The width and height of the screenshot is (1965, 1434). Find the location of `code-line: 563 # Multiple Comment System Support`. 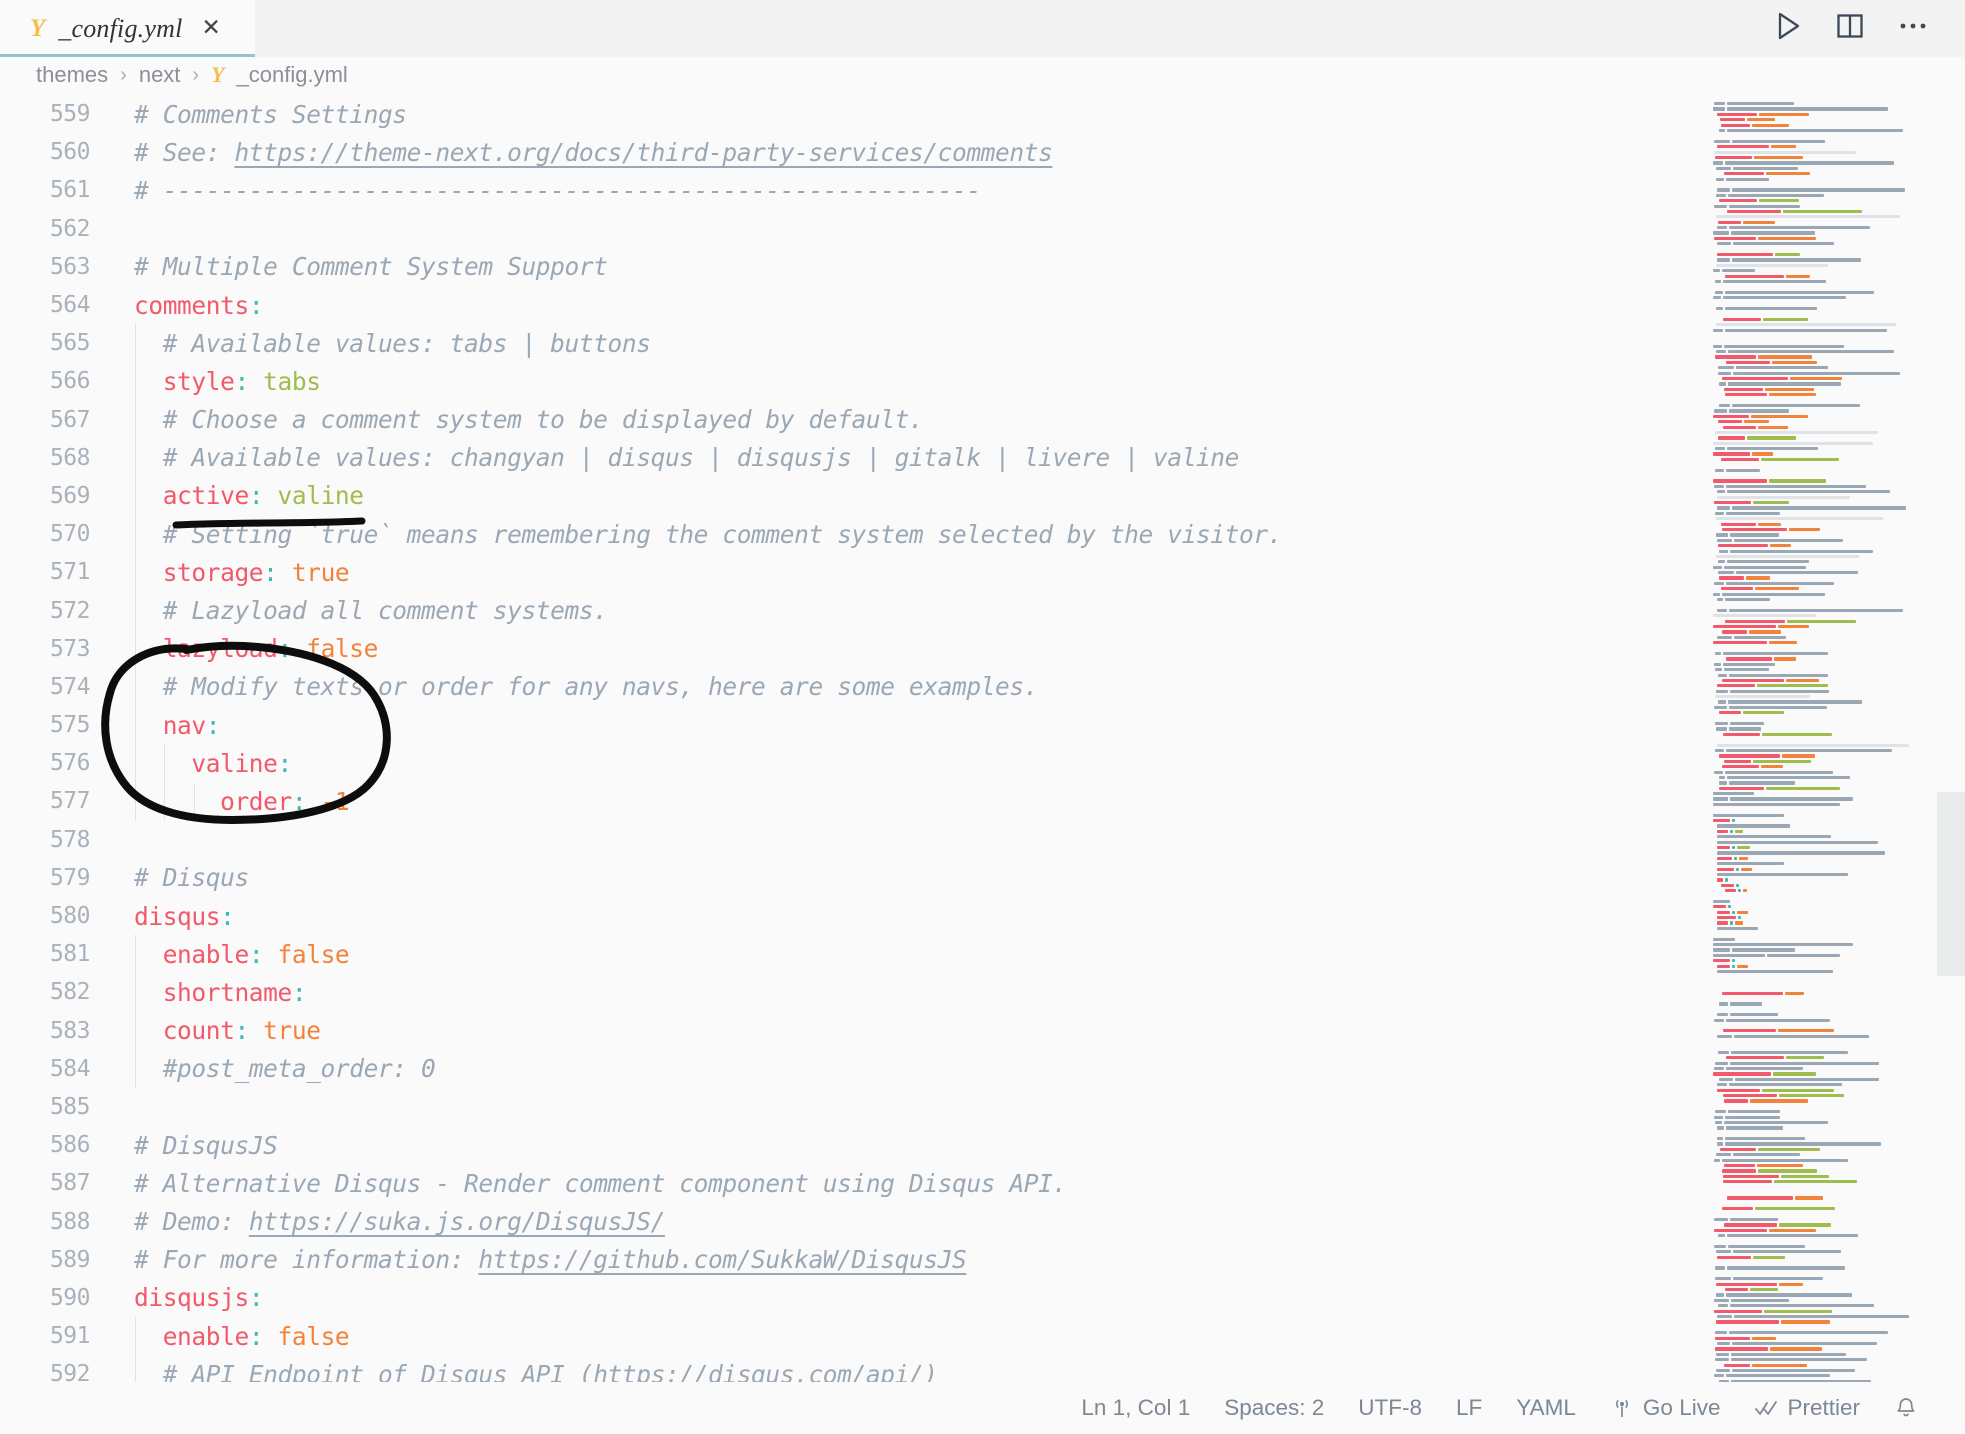

code-line: 563 # Multiple Comment System Support is located at coordinates (851, 267).